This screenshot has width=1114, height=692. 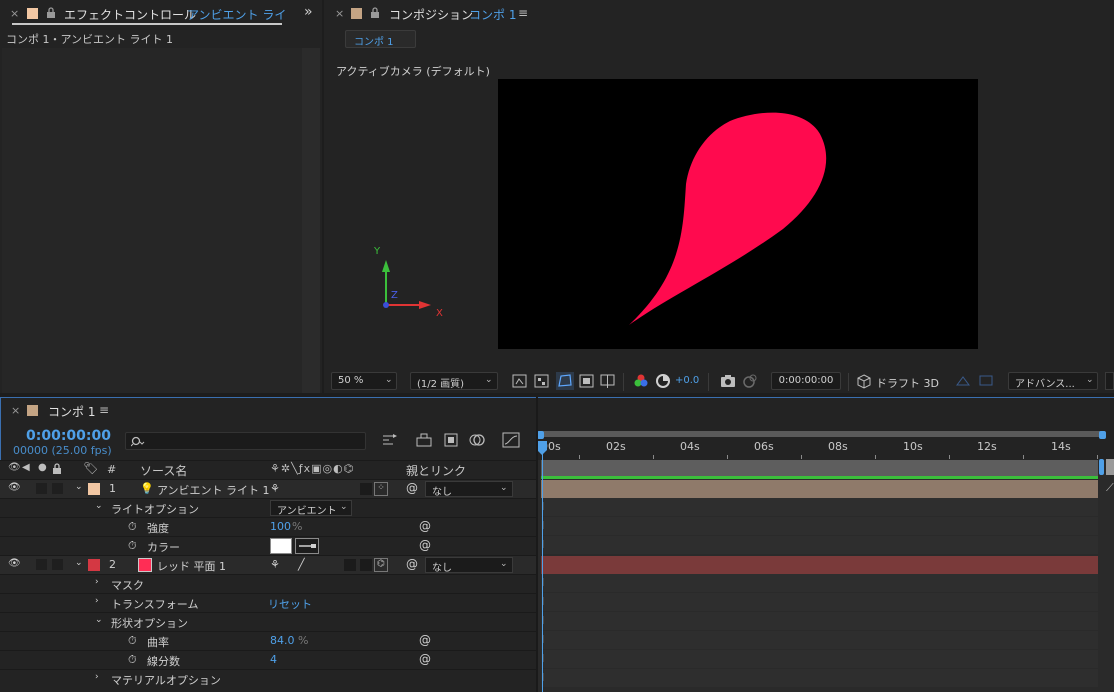 I want to click on property-group-row: › マスク, so click(x=268, y=583).